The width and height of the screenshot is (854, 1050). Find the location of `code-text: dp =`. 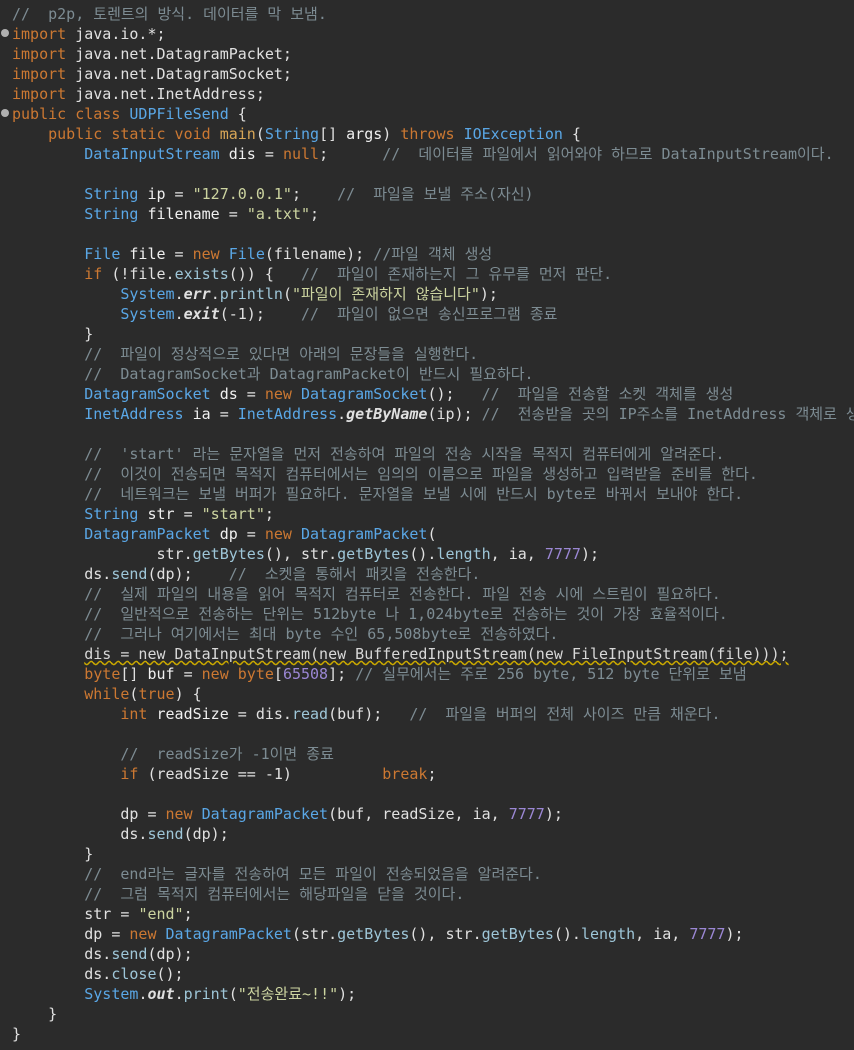

code-text: dp = is located at coordinates (89, 814).